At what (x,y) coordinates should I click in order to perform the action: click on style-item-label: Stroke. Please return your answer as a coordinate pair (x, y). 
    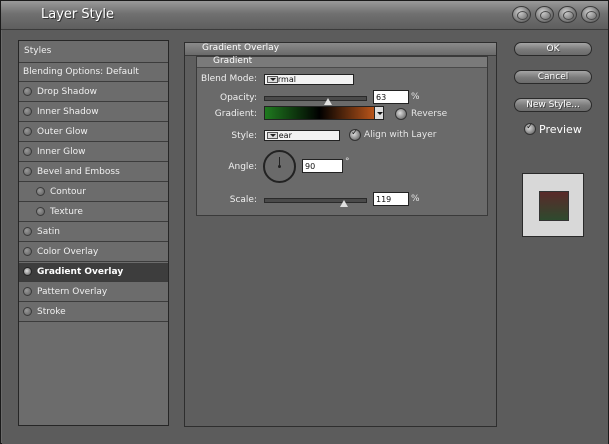
    Looking at the image, I should click on (51, 312).